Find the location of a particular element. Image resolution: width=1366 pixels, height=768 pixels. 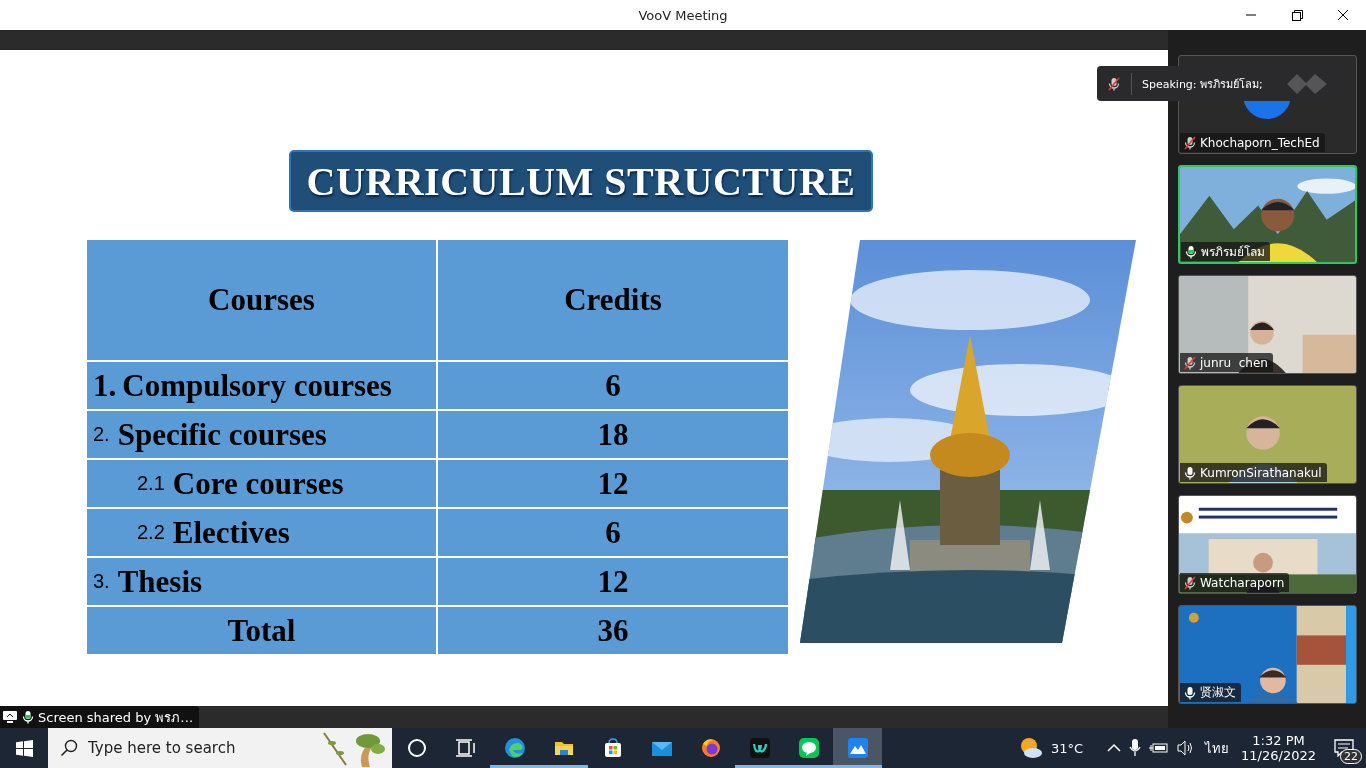

taskbar-app is located at coordinates (857, 748).